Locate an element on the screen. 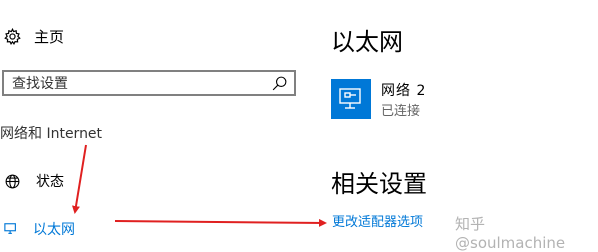  globe-icon is located at coordinates (12, 181).